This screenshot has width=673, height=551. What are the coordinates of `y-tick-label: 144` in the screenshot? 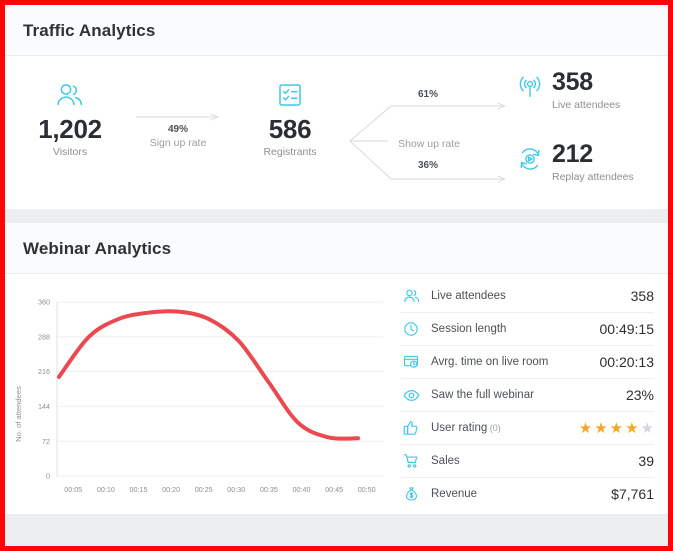 It's located at (44, 406).